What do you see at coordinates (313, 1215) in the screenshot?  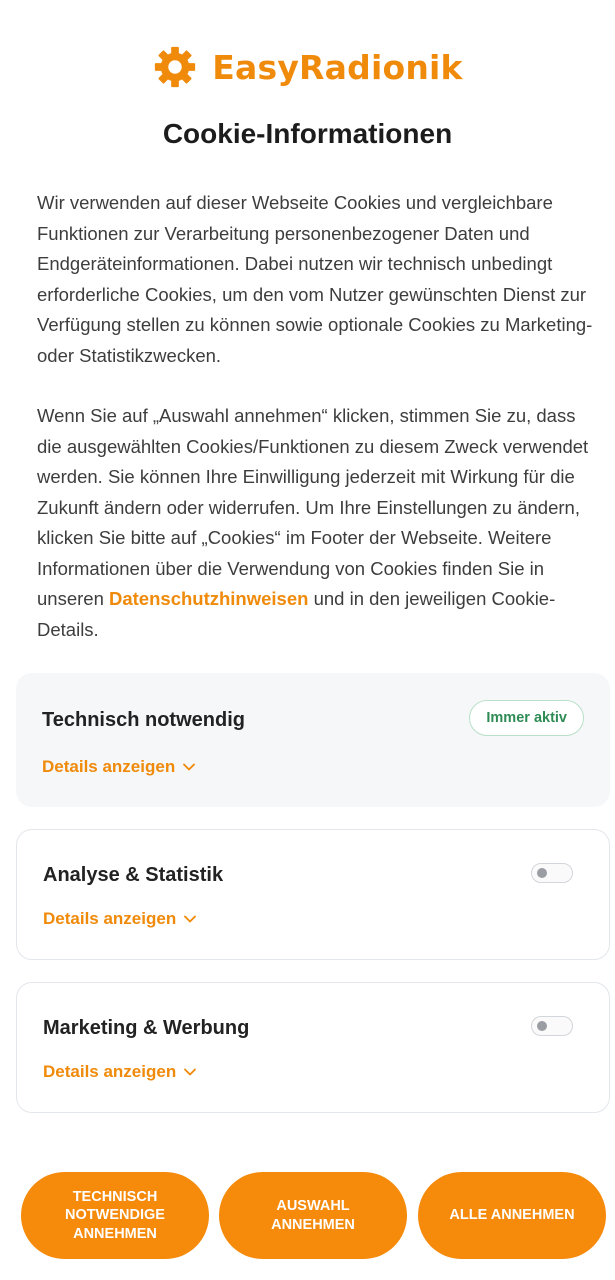 I see `accept-selection-button: AUSWAHL ANNEHMEN` at bounding box center [313, 1215].